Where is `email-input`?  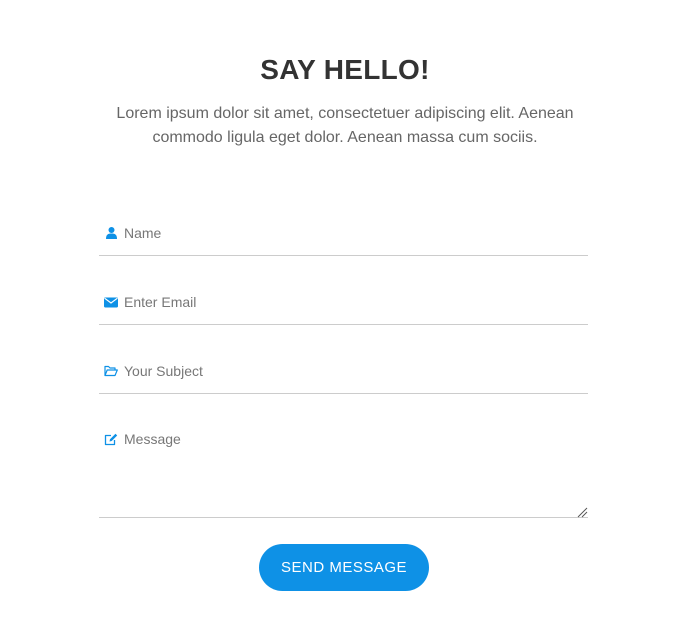
email-input is located at coordinates (356, 302).